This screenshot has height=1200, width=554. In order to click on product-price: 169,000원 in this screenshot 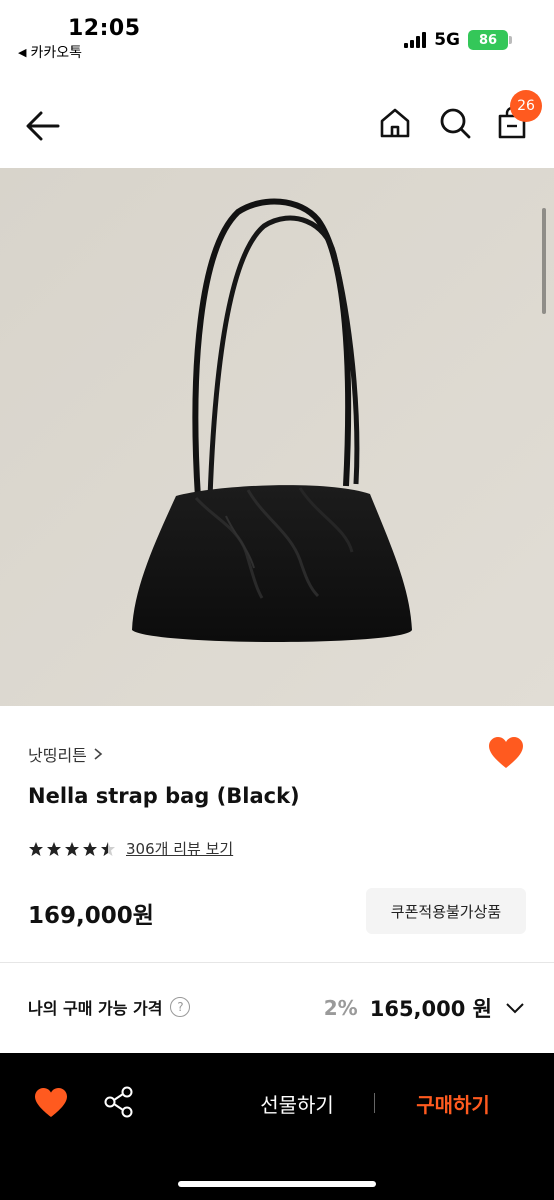, I will do `click(91, 916)`.